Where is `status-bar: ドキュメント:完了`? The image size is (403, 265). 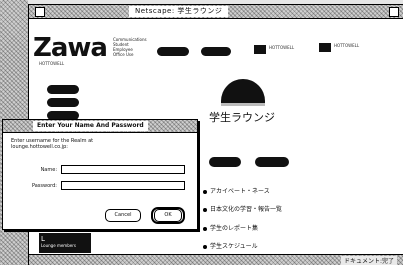
status-bar: ドキュメント:完了 is located at coordinates (216, 259).